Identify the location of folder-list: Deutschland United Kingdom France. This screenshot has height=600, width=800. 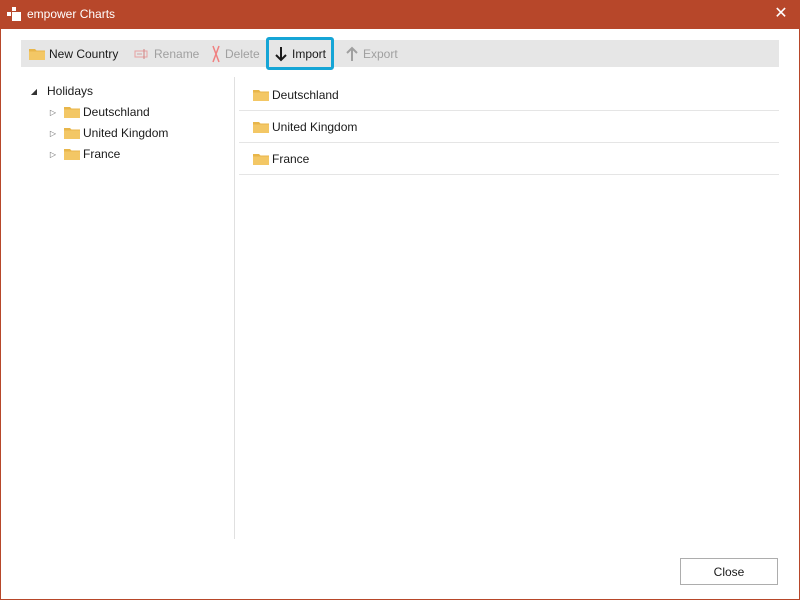
(509, 127).